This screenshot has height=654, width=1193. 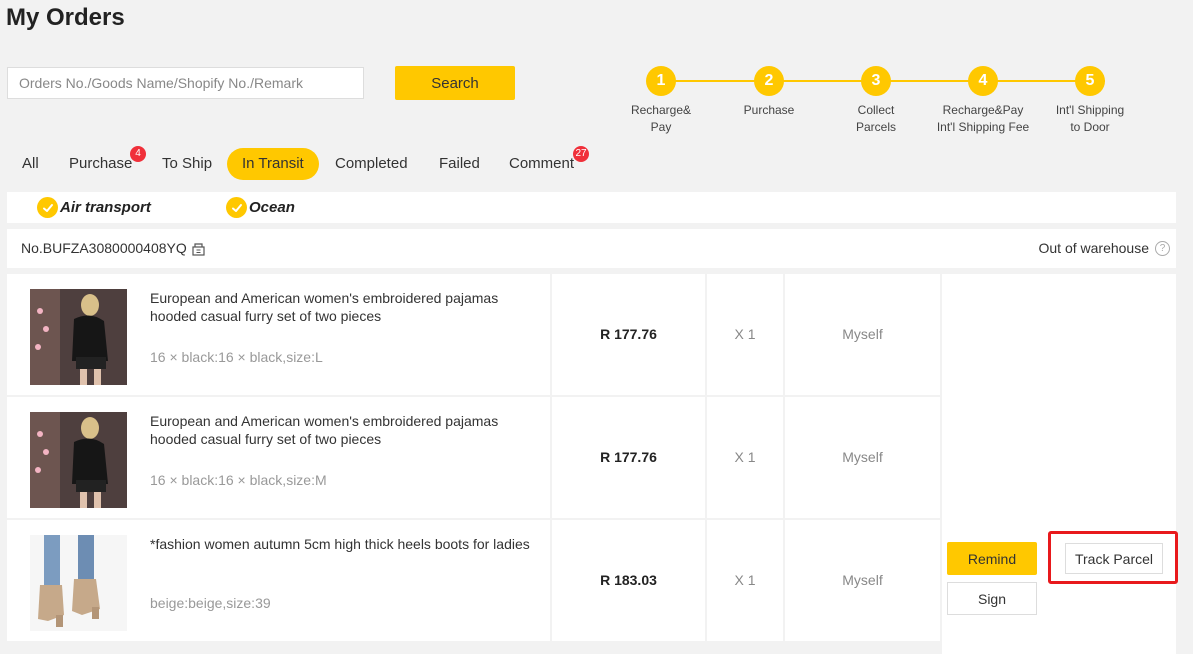 I want to click on product-spec: 16 × black:16 × black,size:L, so click(x=236, y=357).